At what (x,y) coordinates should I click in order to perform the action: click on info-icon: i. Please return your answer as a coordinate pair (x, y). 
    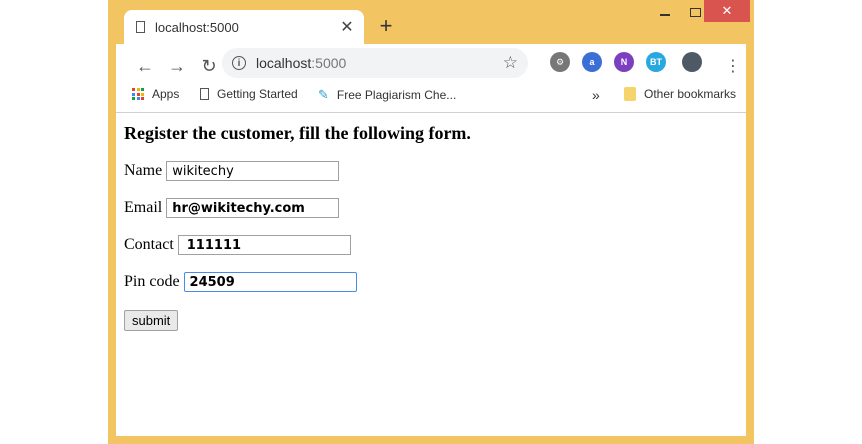
    Looking at the image, I should click on (239, 63).